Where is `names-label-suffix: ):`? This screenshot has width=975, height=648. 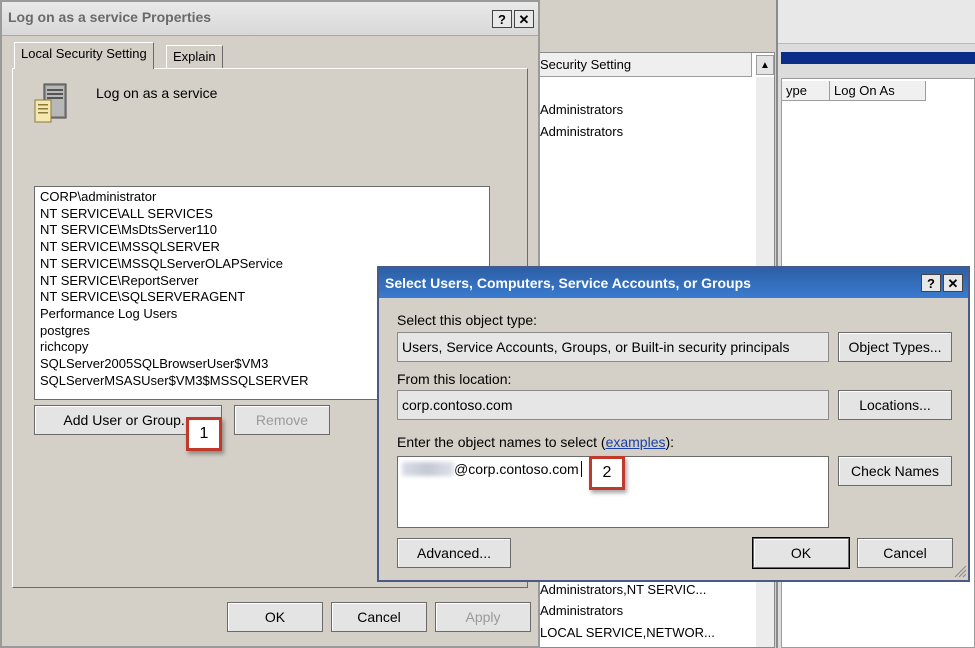
names-label-suffix: ): is located at coordinates (670, 442).